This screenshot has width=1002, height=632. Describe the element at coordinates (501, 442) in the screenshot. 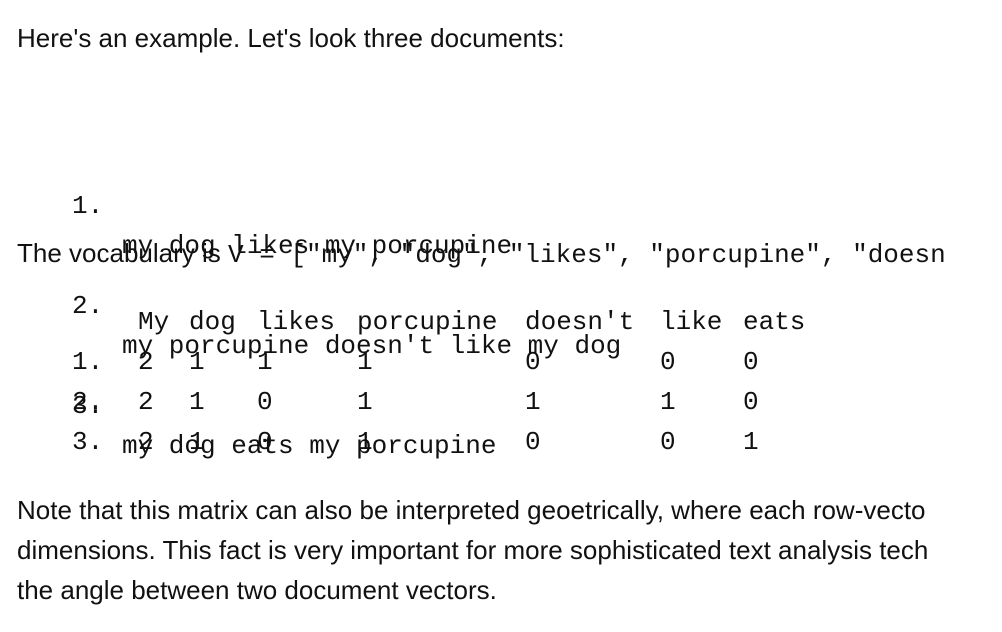

I see `table-row: 3. 2 1 0 1 0 0 1` at that location.